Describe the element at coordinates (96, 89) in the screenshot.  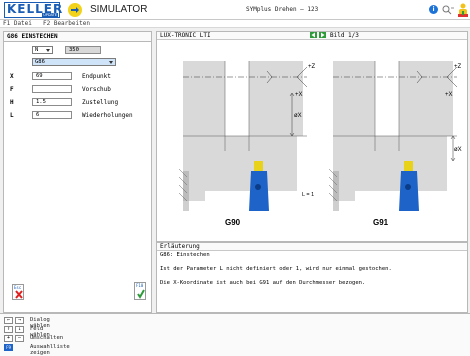
I see `param-desc: Vorschub` at that location.